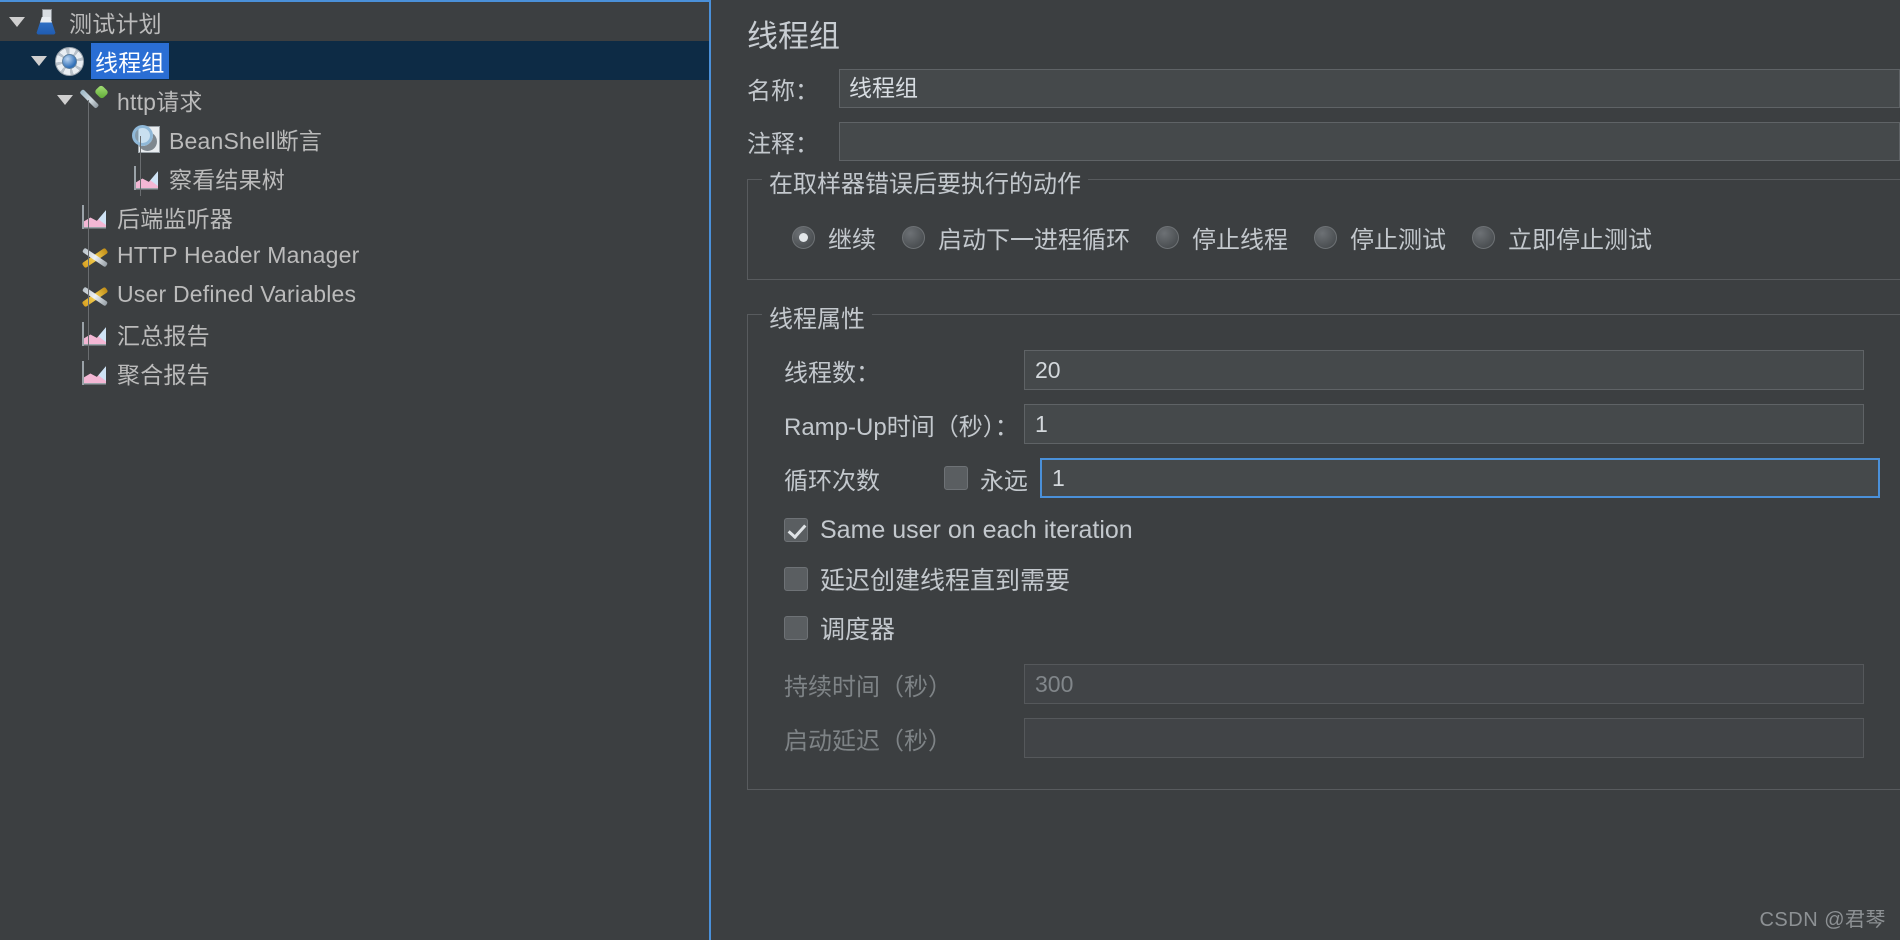  What do you see at coordinates (783, 92) in the screenshot?
I see `name-label: 名称：` at bounding box center [783, 92].